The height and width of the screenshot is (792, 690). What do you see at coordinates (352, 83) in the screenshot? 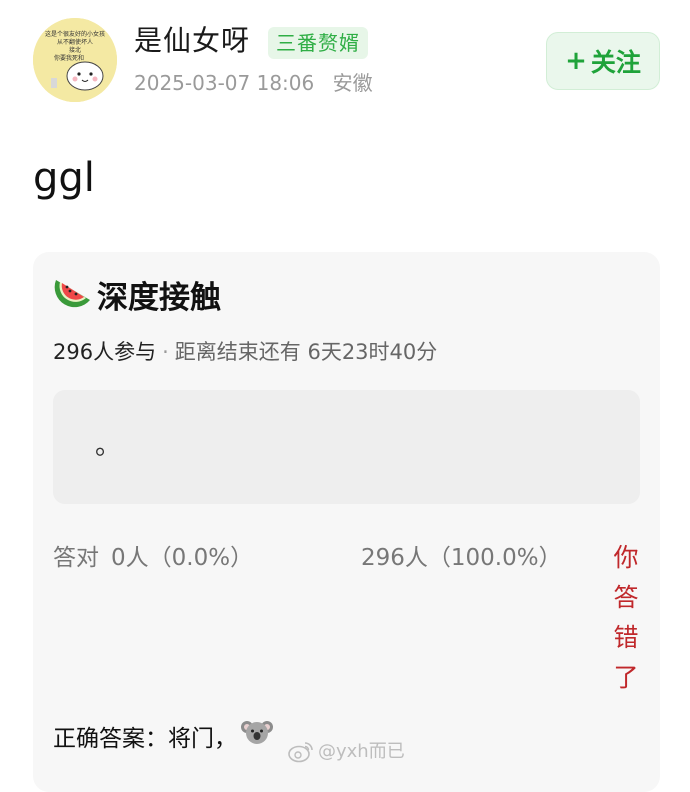
I see `post-location: 安徽` at bounding box center [352, 83].